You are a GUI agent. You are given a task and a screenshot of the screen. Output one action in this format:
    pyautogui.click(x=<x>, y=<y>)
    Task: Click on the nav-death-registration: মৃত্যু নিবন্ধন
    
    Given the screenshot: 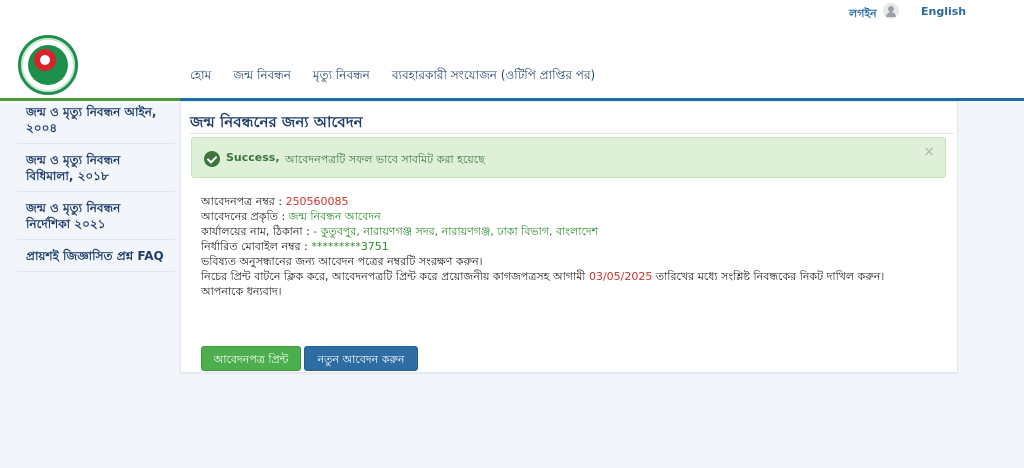 What is the action you would take?
    pyautogui.click(x=341, y=77)
    